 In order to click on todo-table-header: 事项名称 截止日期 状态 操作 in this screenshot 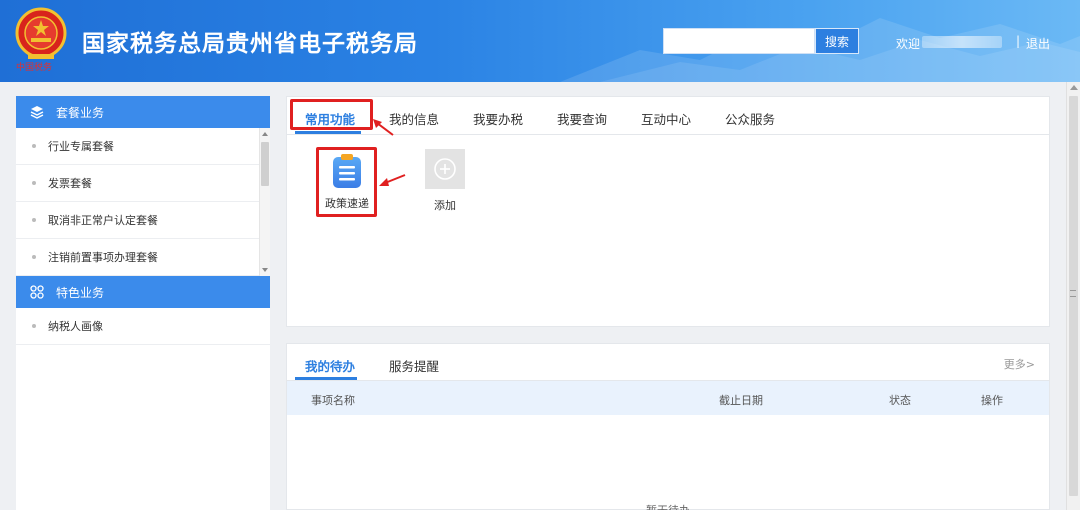, I will do `click(668, 398)`.